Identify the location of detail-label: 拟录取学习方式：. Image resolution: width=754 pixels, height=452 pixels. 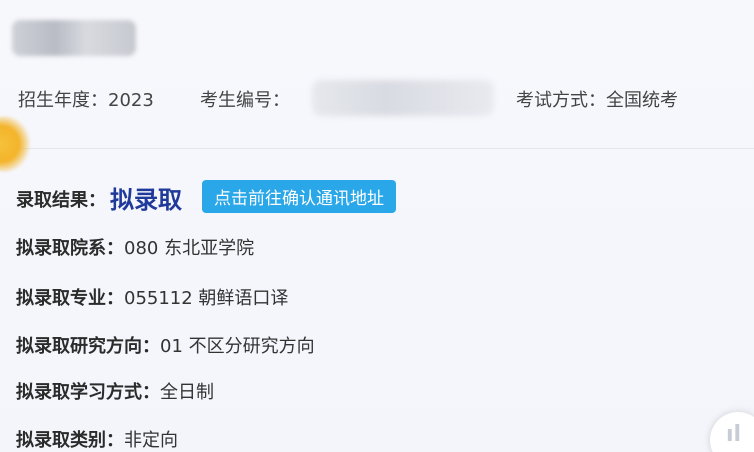
(88, 392).